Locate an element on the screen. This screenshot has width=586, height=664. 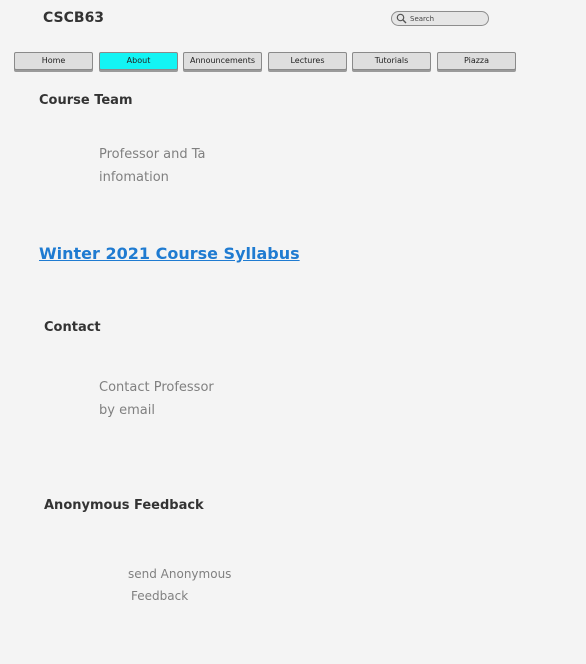
feedback-text-line1: send Anonymous is located at coordinates (180, 574).